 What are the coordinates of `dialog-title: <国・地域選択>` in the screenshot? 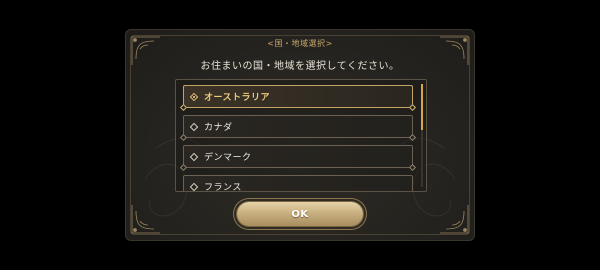 It's located at (300, 43).